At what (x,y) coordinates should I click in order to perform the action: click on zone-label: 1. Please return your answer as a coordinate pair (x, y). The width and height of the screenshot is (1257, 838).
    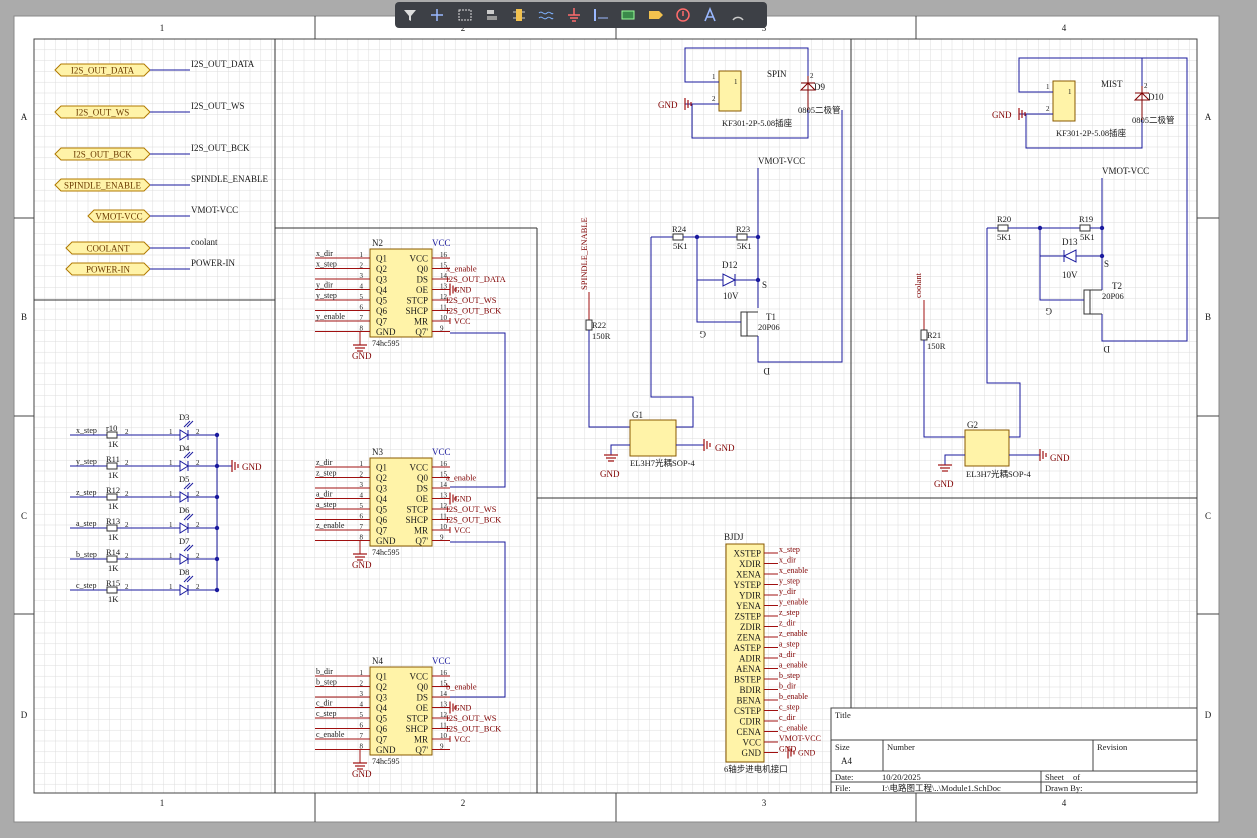
    Looking at the image, I should click on (162, 28).